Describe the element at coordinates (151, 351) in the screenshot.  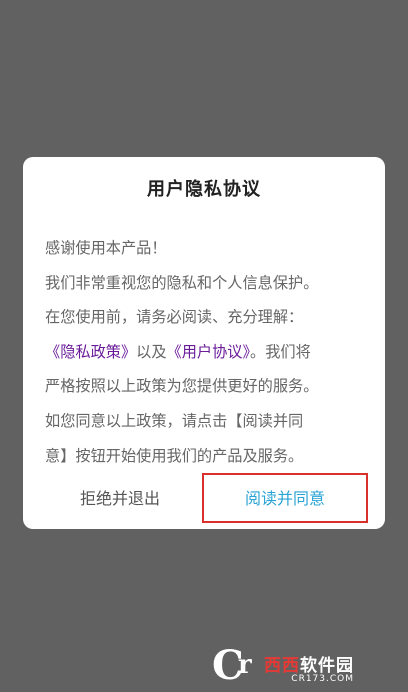
I see `connector-text: 以及` at that location.